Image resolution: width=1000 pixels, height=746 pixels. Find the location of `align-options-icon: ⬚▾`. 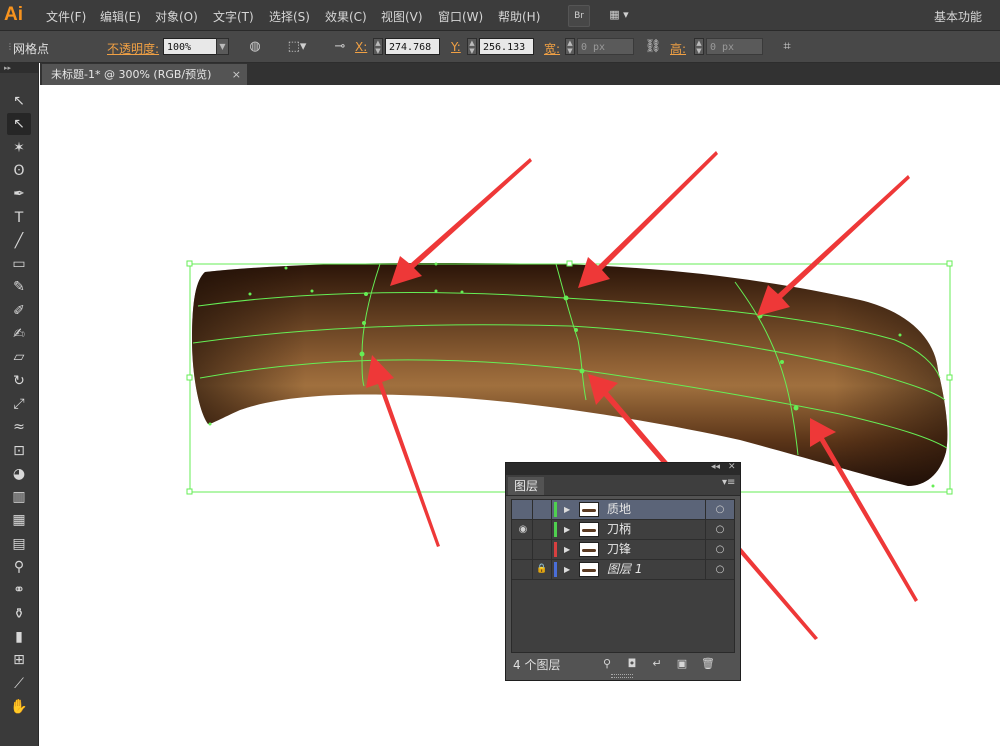

align-options-icon: ⬚▾ is located at coordinates (297, 46).